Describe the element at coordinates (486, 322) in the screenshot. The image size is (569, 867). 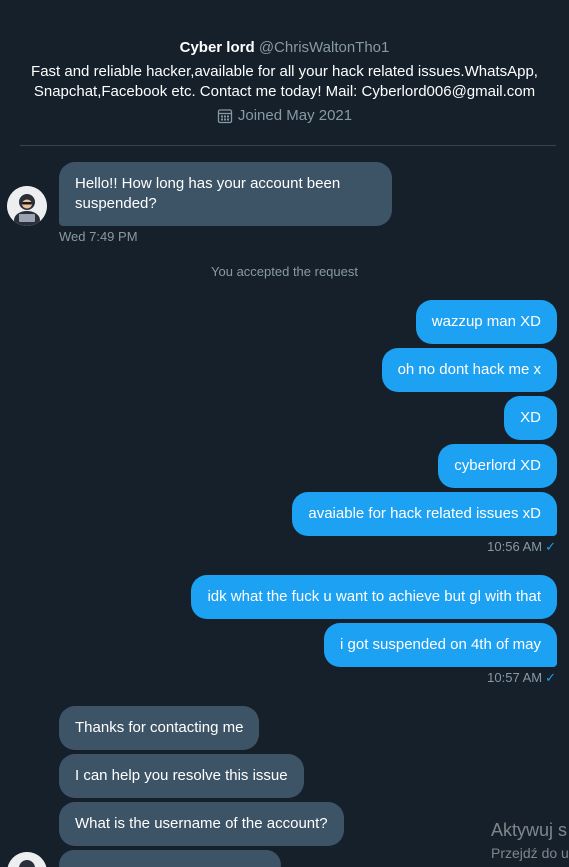
I see `outgoing-message: wazzup man XD` at that location.